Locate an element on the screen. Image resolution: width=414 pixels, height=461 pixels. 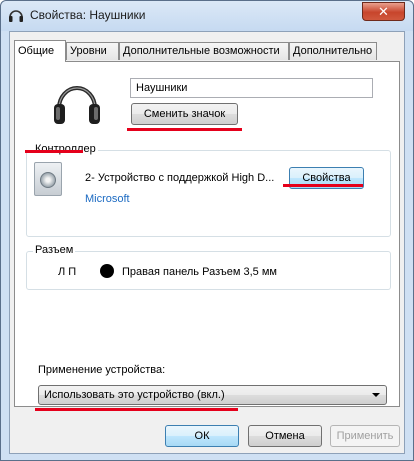
chevron-down-icon is located at coordinates (376, 395).